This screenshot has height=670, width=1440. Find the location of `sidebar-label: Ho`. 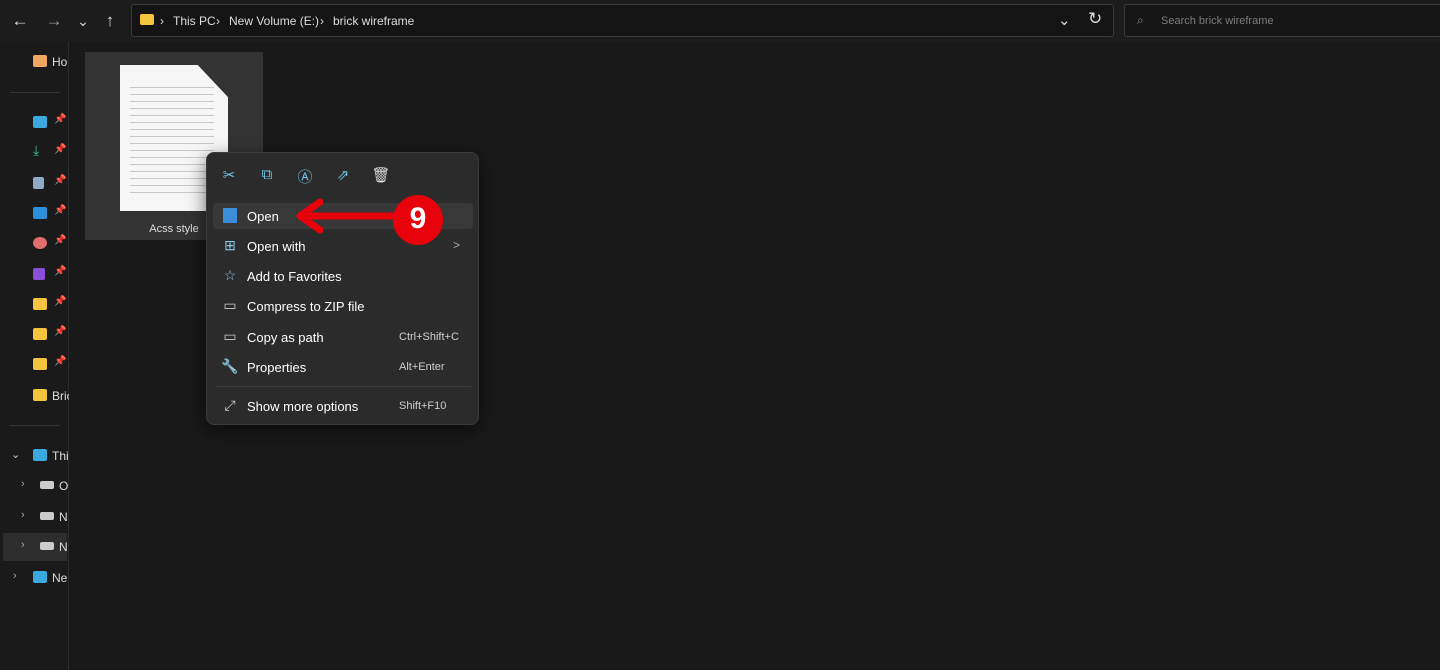

sidebar-label: Ho is located at coordinates (60, 62).